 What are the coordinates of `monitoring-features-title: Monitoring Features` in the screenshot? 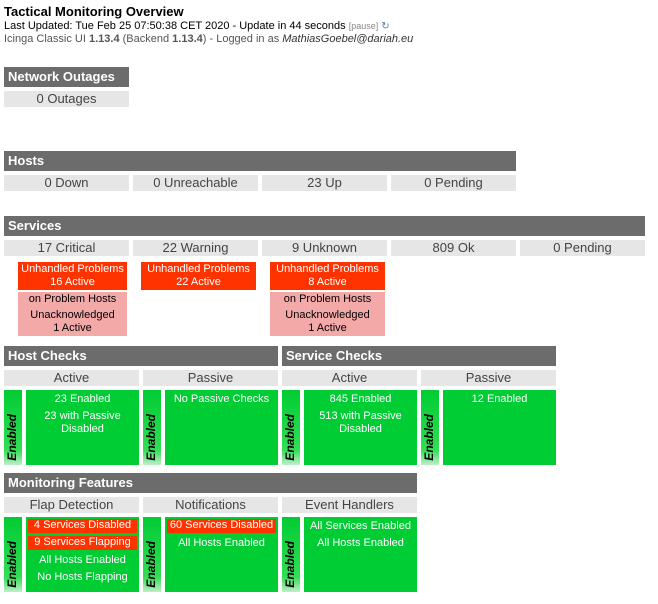 It's located at (210, 483).